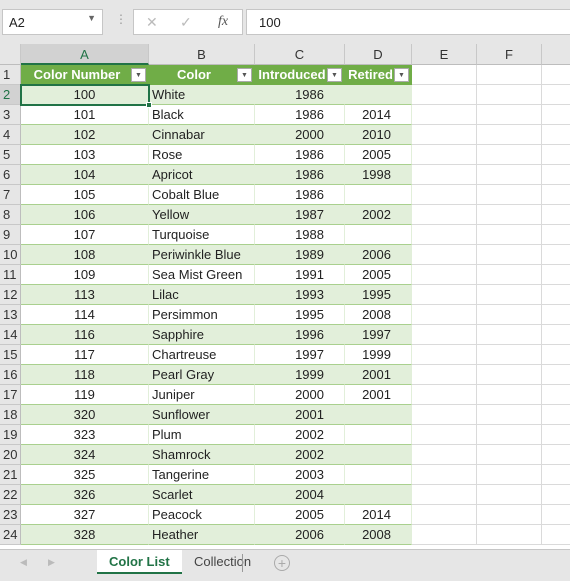  Describe the element at coordinates (300, 255) in the screenshot. I see `table-cell: 1989` at that location.